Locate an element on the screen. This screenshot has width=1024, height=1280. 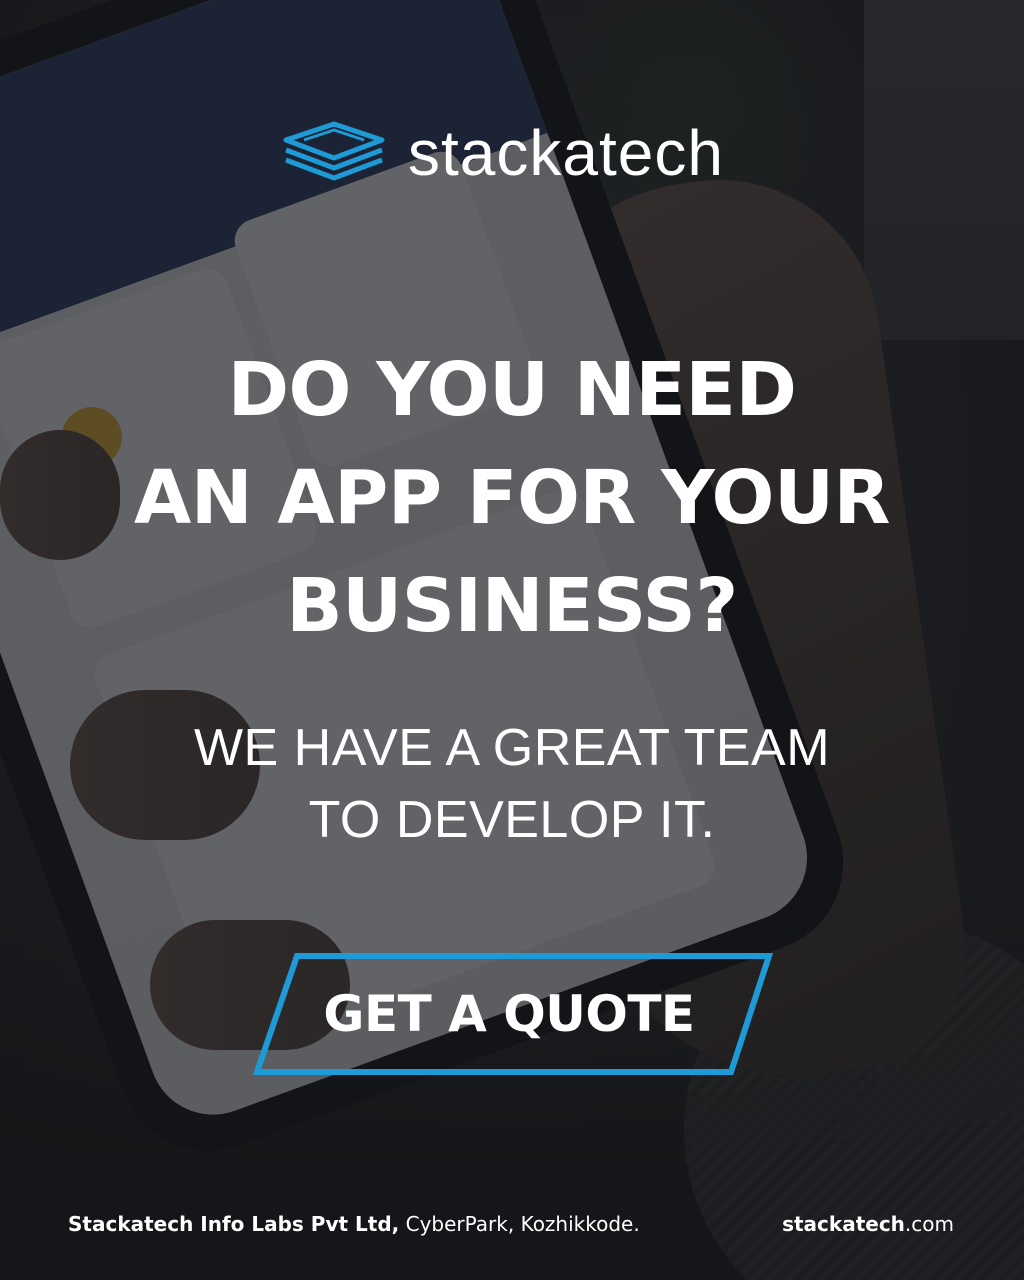
get-a-quote-button: GET A QUOTE is located at coordinates (513, 1014).